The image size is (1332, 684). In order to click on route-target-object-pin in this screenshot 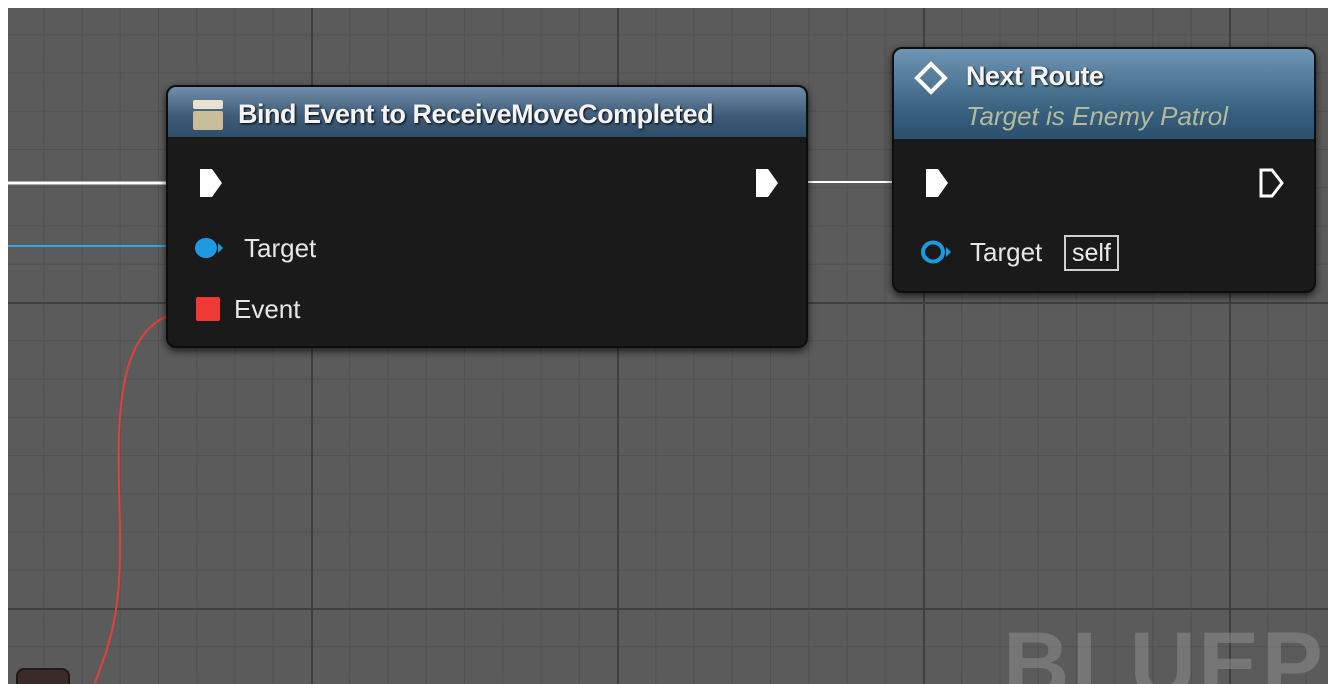, I will do `click(936, 254)`.